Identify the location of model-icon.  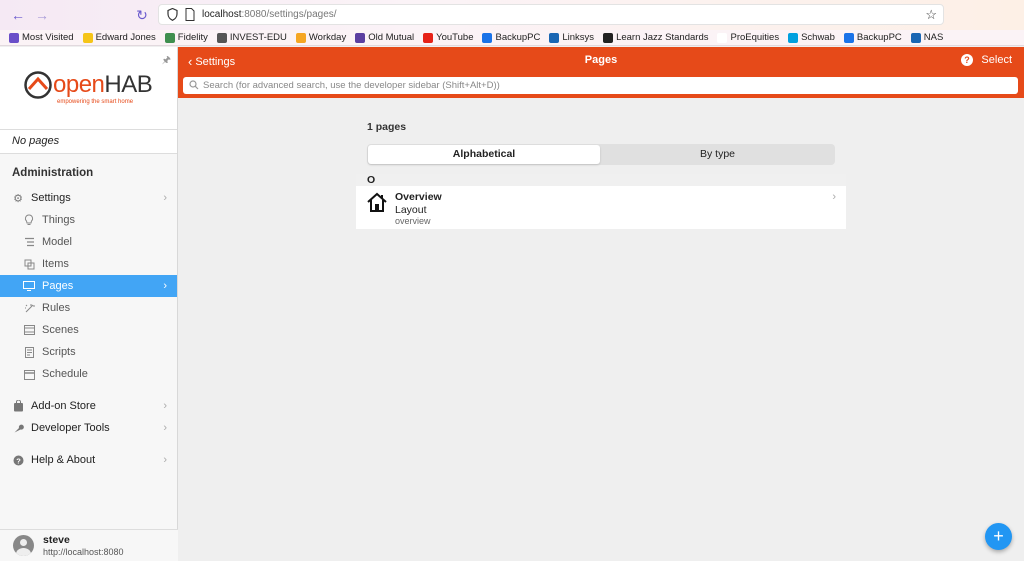
(29, 242).